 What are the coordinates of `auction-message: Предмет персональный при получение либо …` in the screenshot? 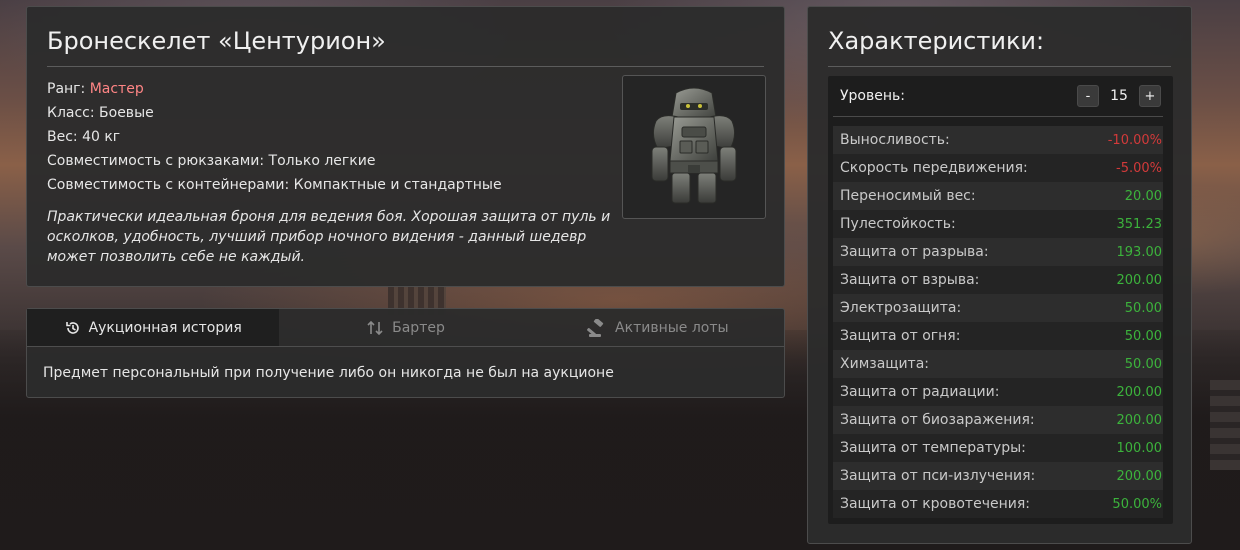 It's located at (328, 373).